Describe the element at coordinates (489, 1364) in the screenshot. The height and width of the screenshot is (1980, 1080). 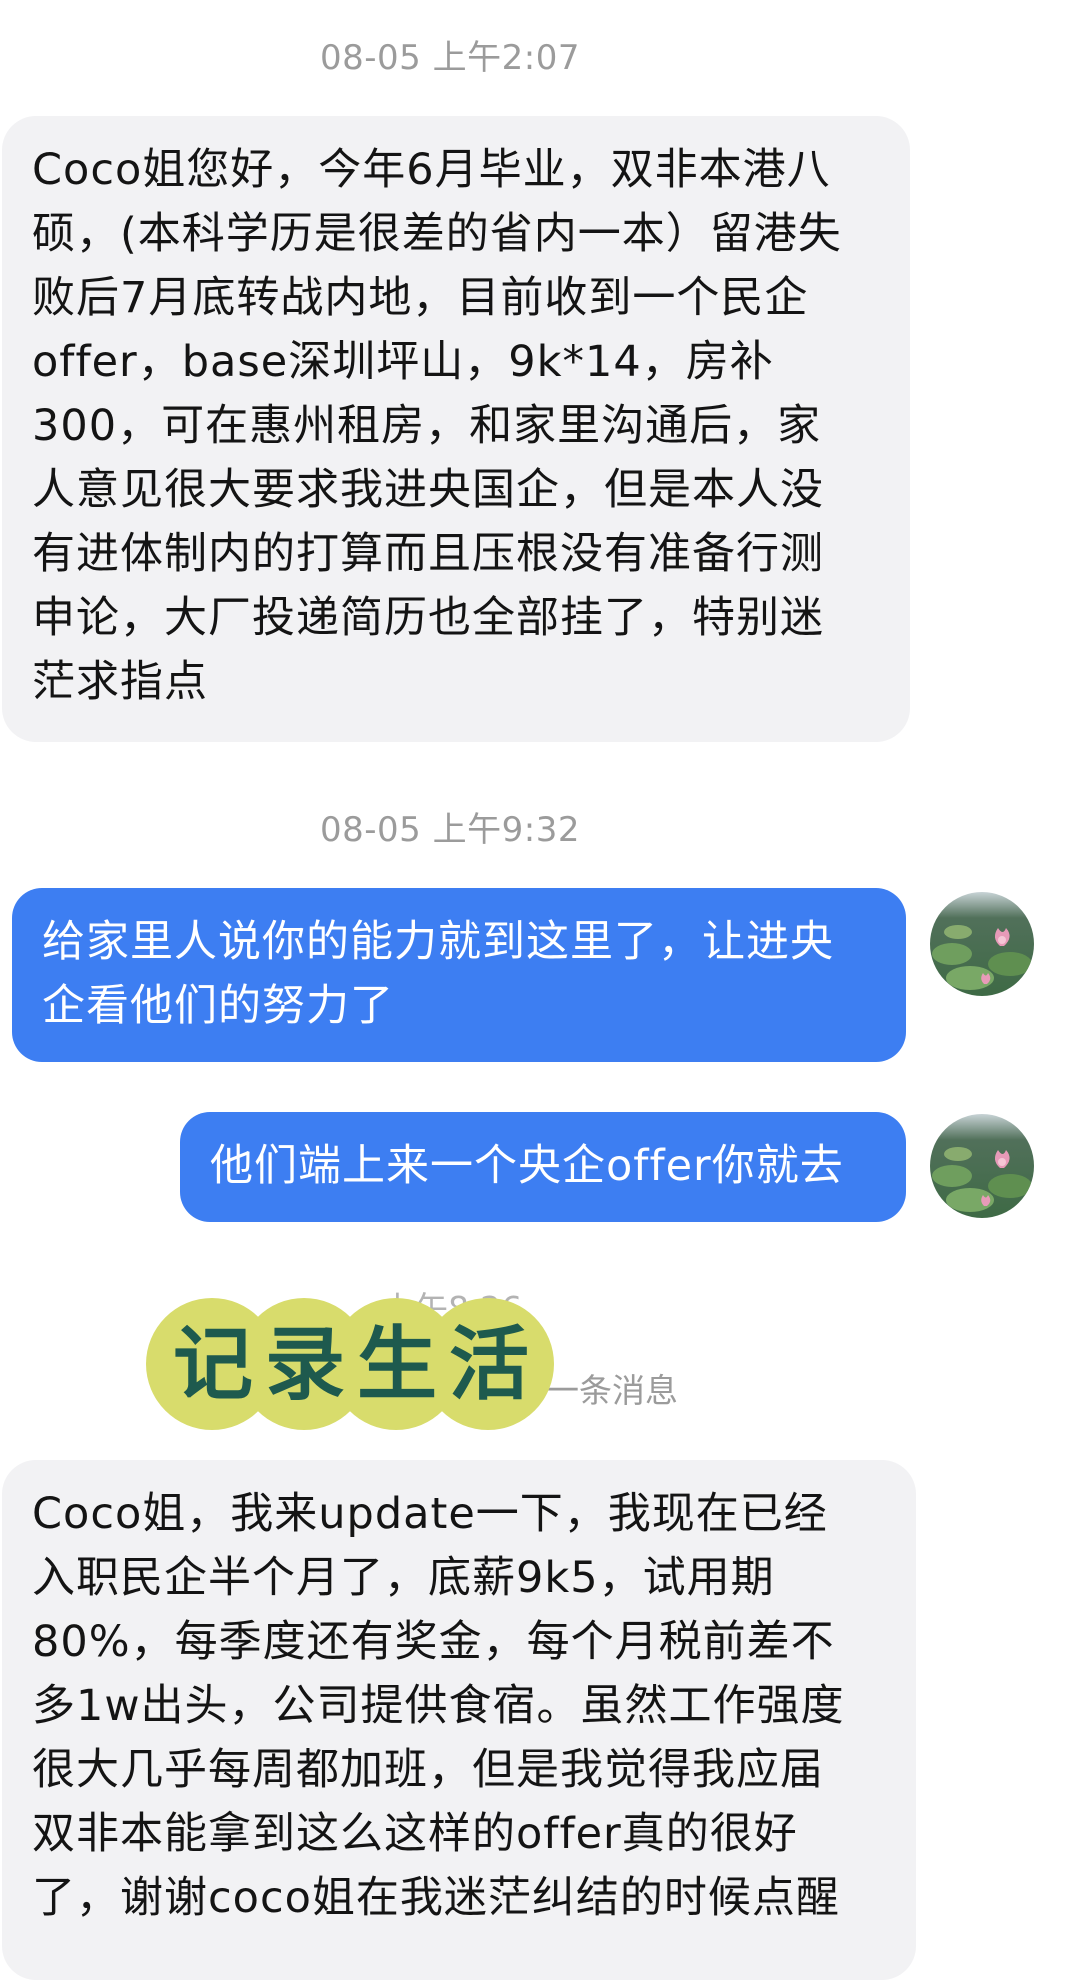
I see `sticker-char: 活` at that location.